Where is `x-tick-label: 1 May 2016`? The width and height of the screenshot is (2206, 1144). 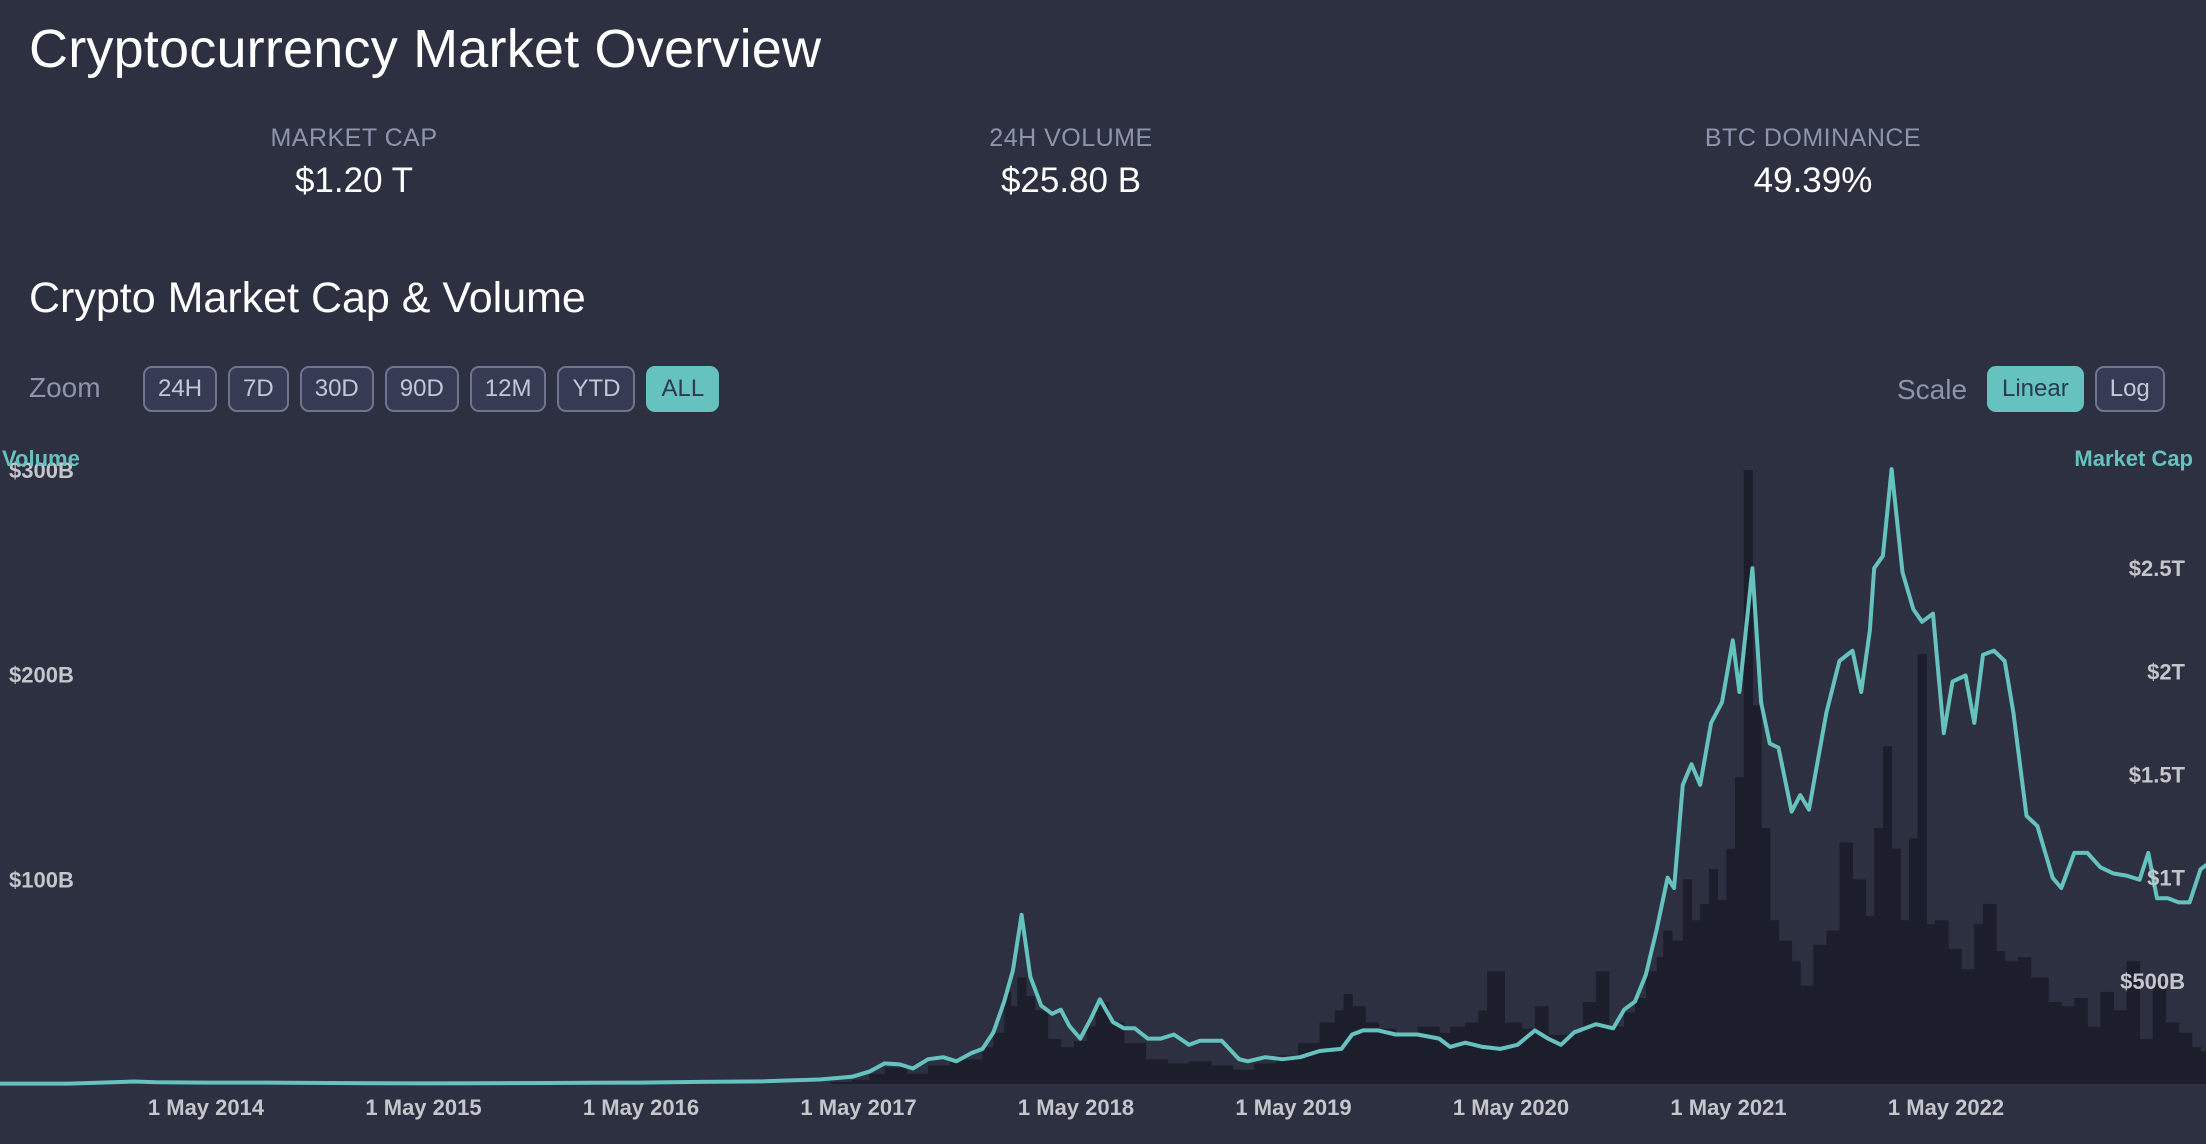
x-tick-label: 1 May 2016 is located at coordinates (641, 1107).